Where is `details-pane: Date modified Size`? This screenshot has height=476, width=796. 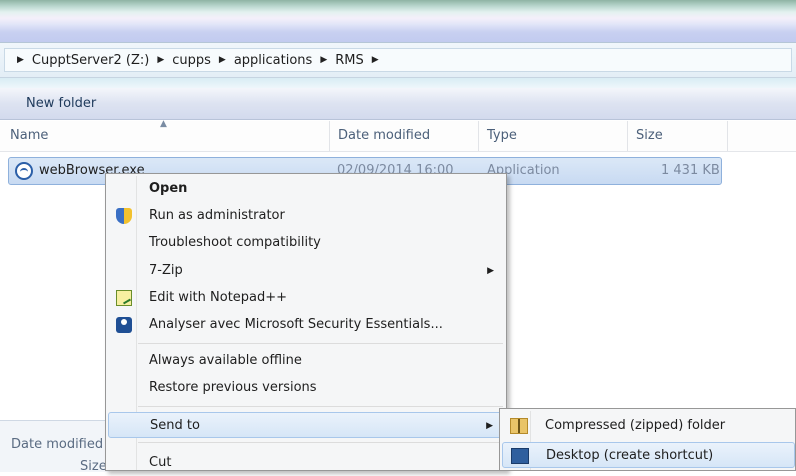 details-pane: Date modified Size is located at coordinates (55, 447).